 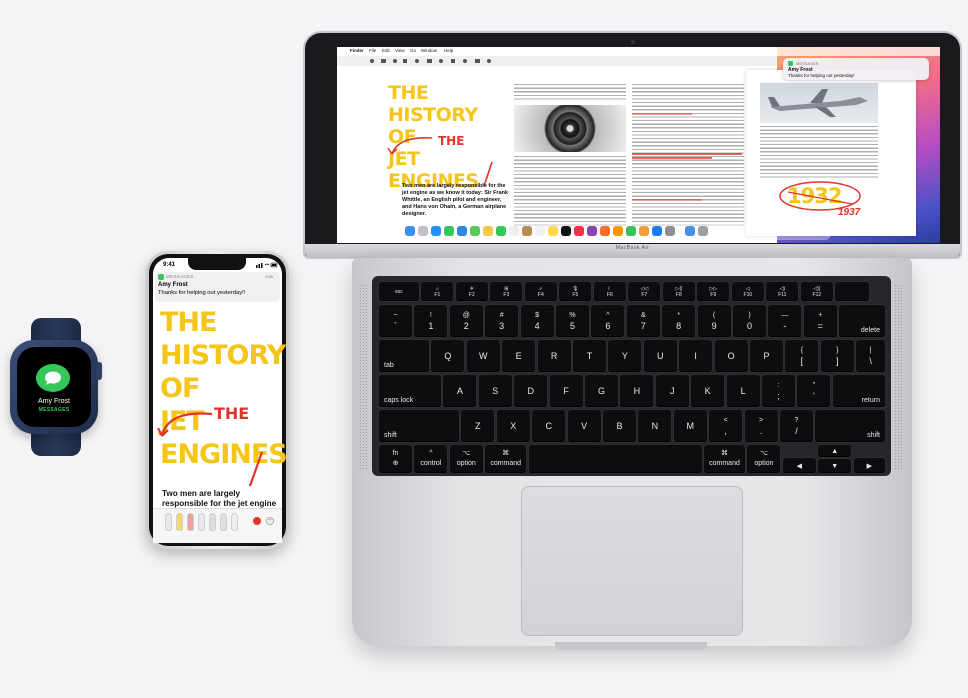 I want to click on key-f: F, so click(x=566, y=391).